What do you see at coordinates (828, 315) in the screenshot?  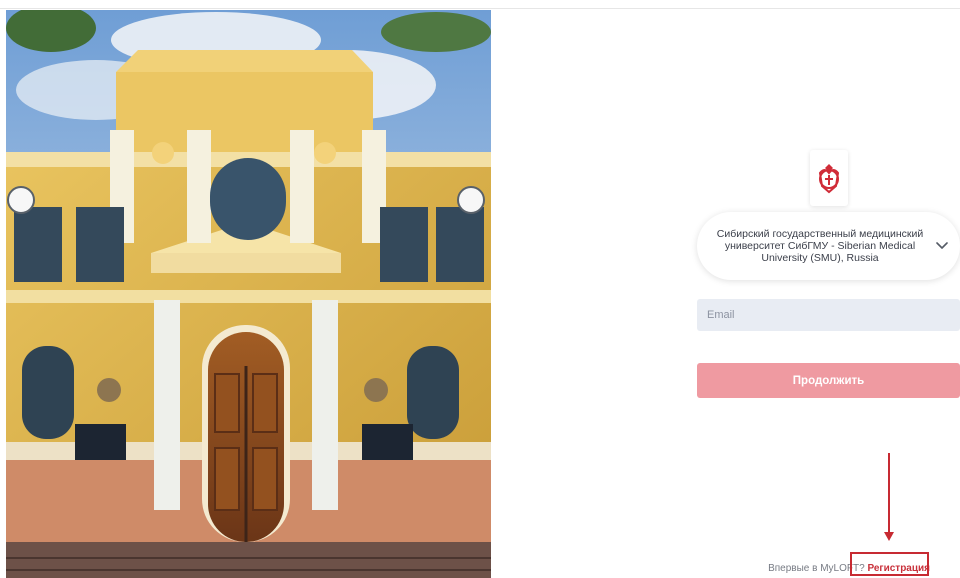 I see `email-input` at bounding box center [828, 315].